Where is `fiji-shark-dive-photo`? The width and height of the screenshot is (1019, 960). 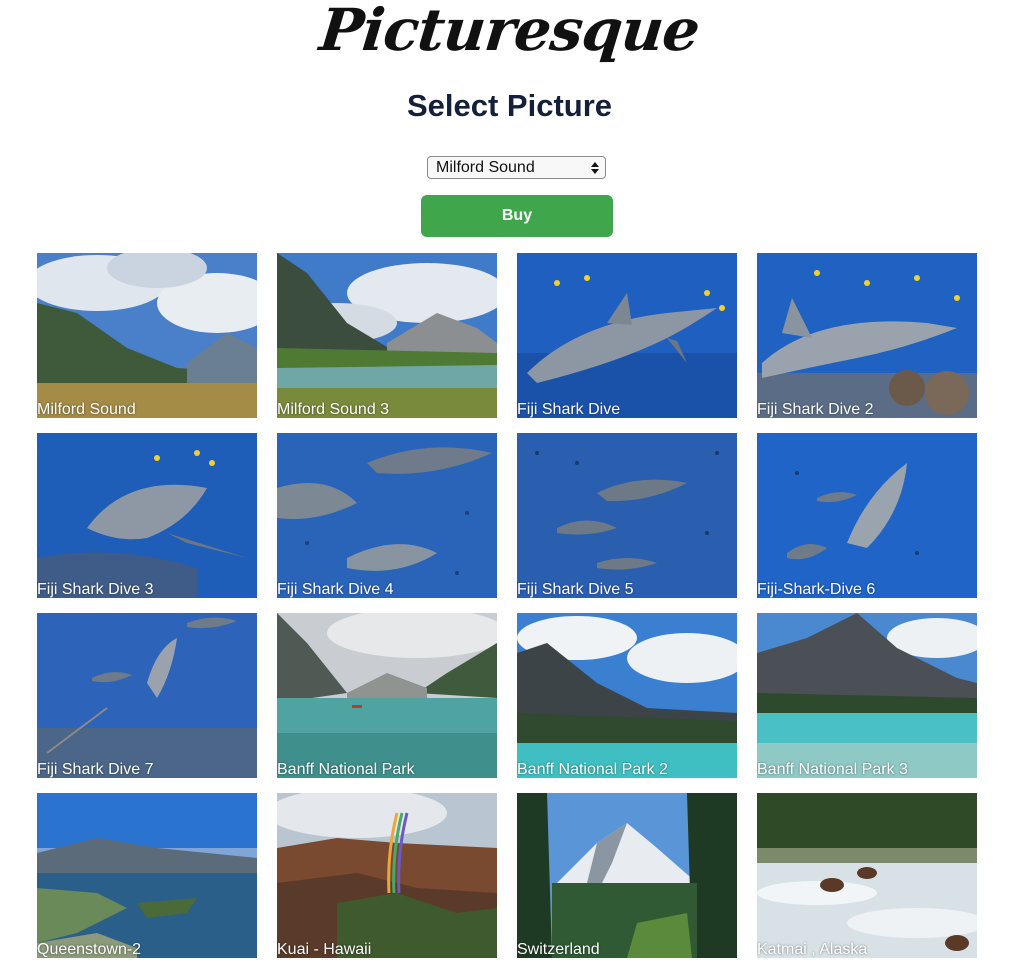 fiji-shark-dive-photo is located at coordinates (627, 335).